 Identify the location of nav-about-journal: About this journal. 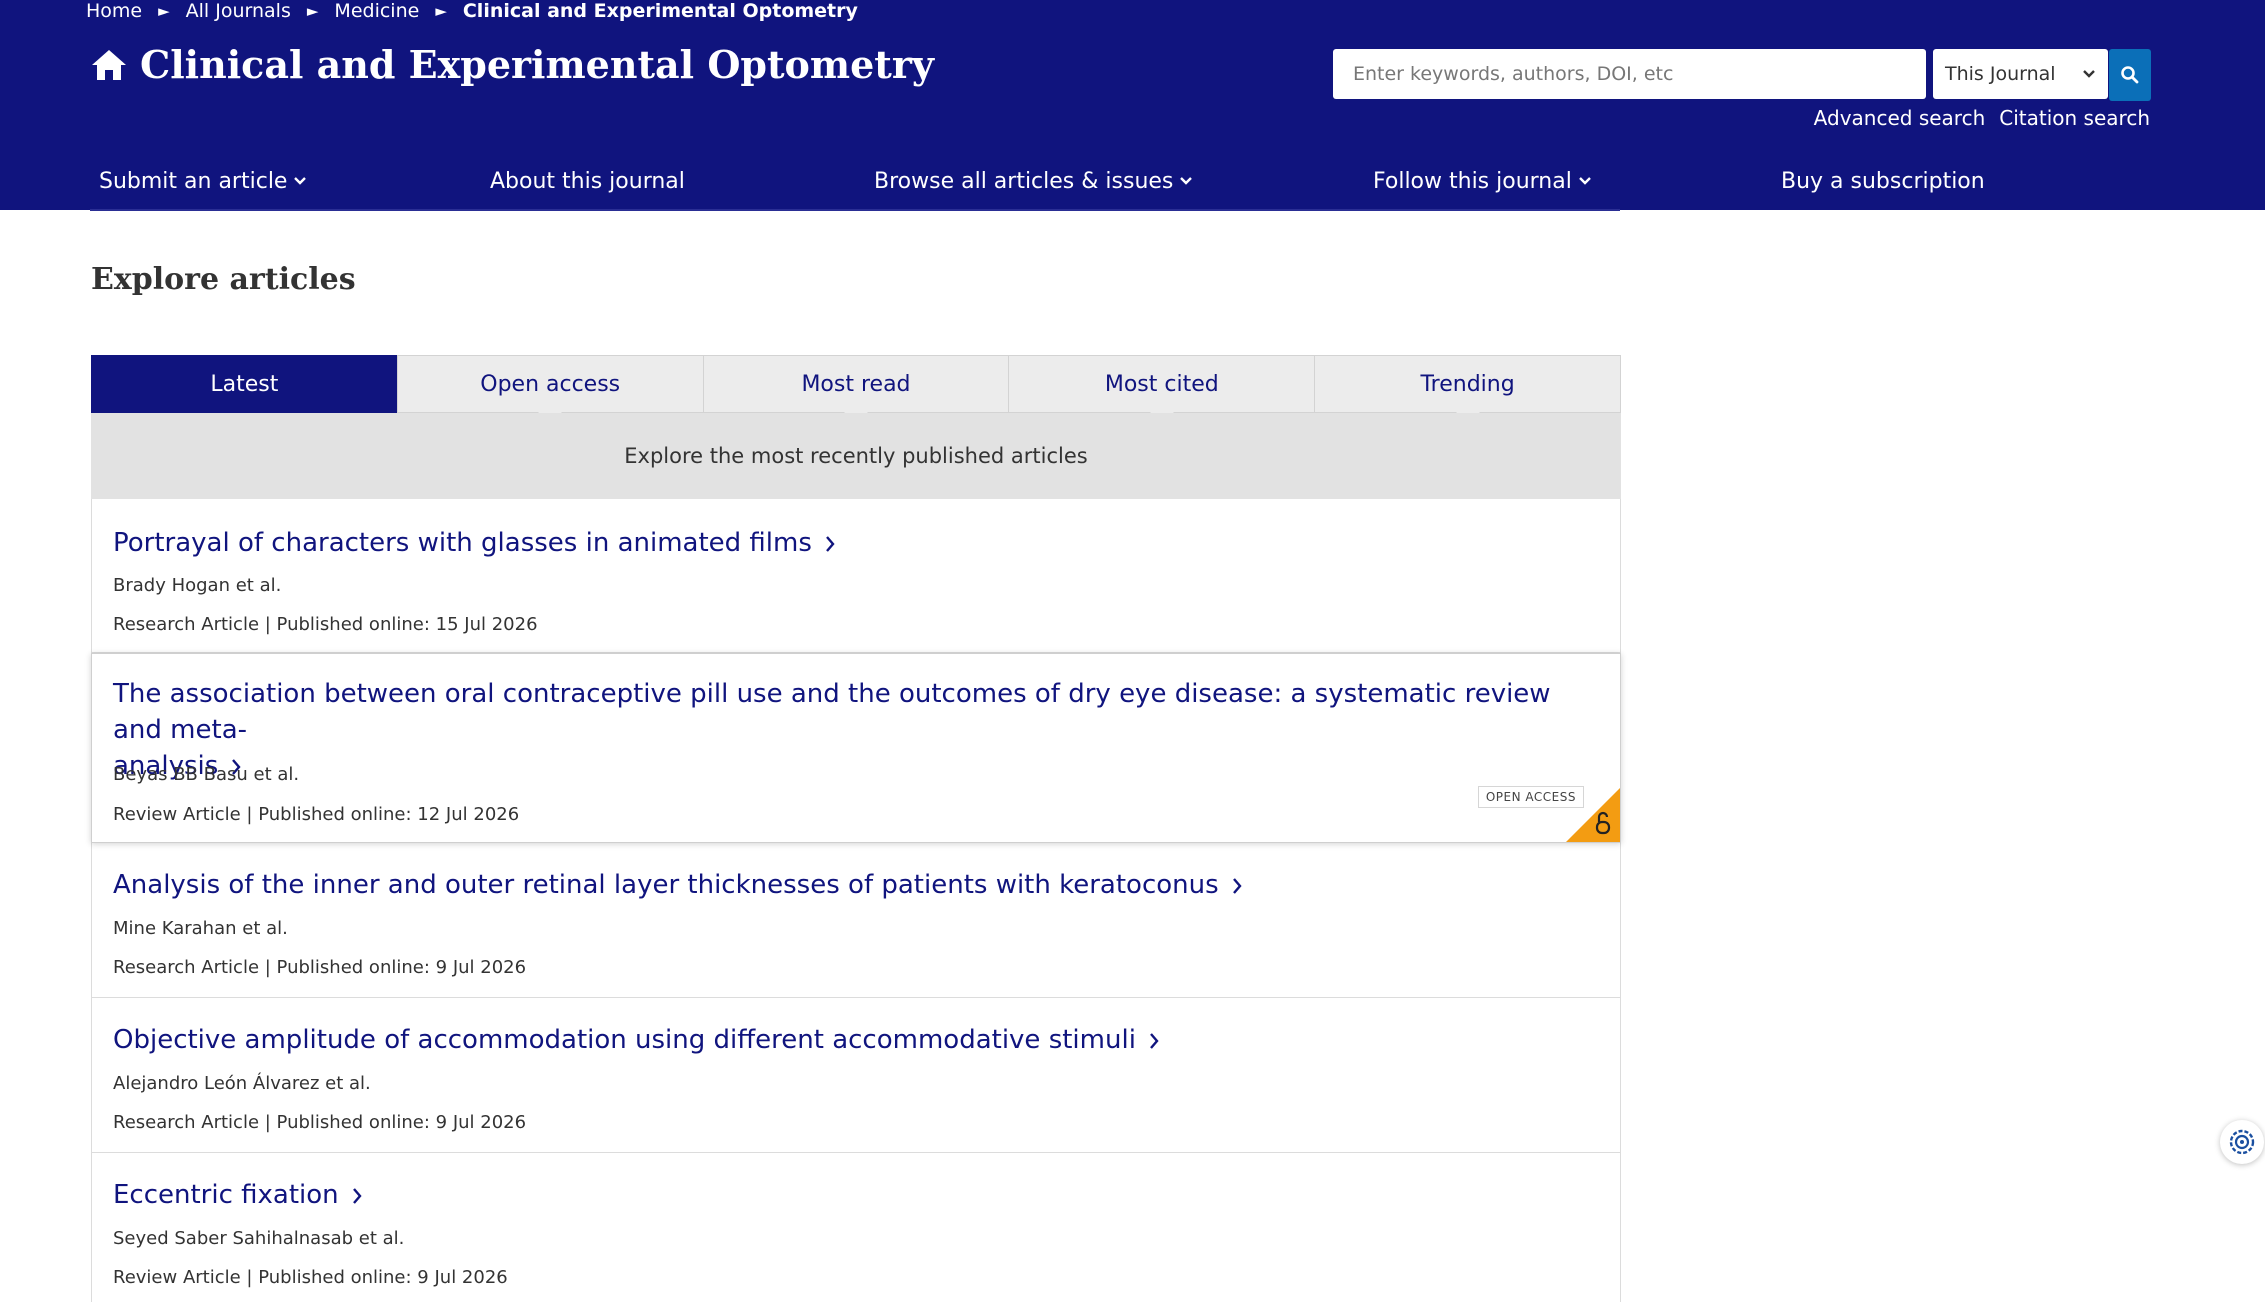
(587, 181).